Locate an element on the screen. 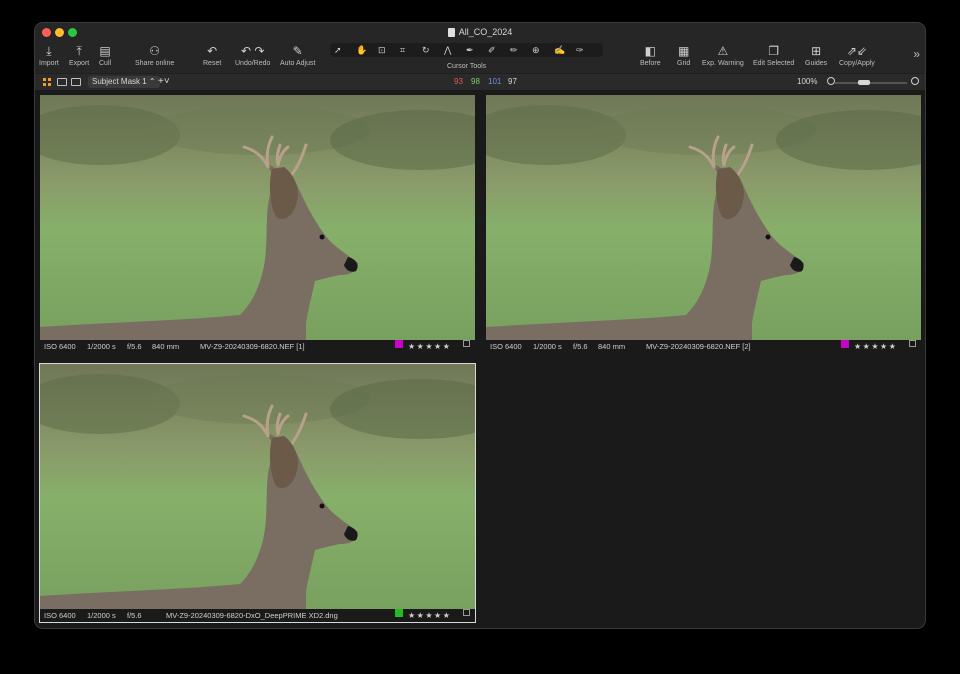  copy-apply-button: ⇗⇙ Copy/Apply is located at coordinates (857, 55).